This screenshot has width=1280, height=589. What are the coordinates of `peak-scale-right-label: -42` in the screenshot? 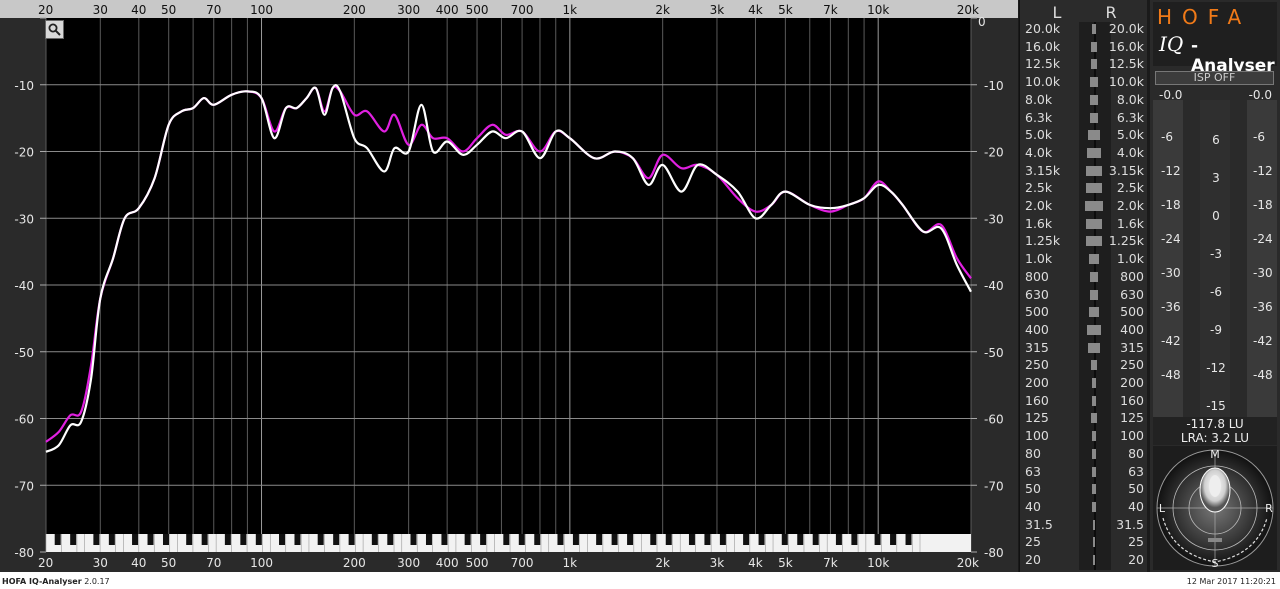 It's located at (1263, 341).